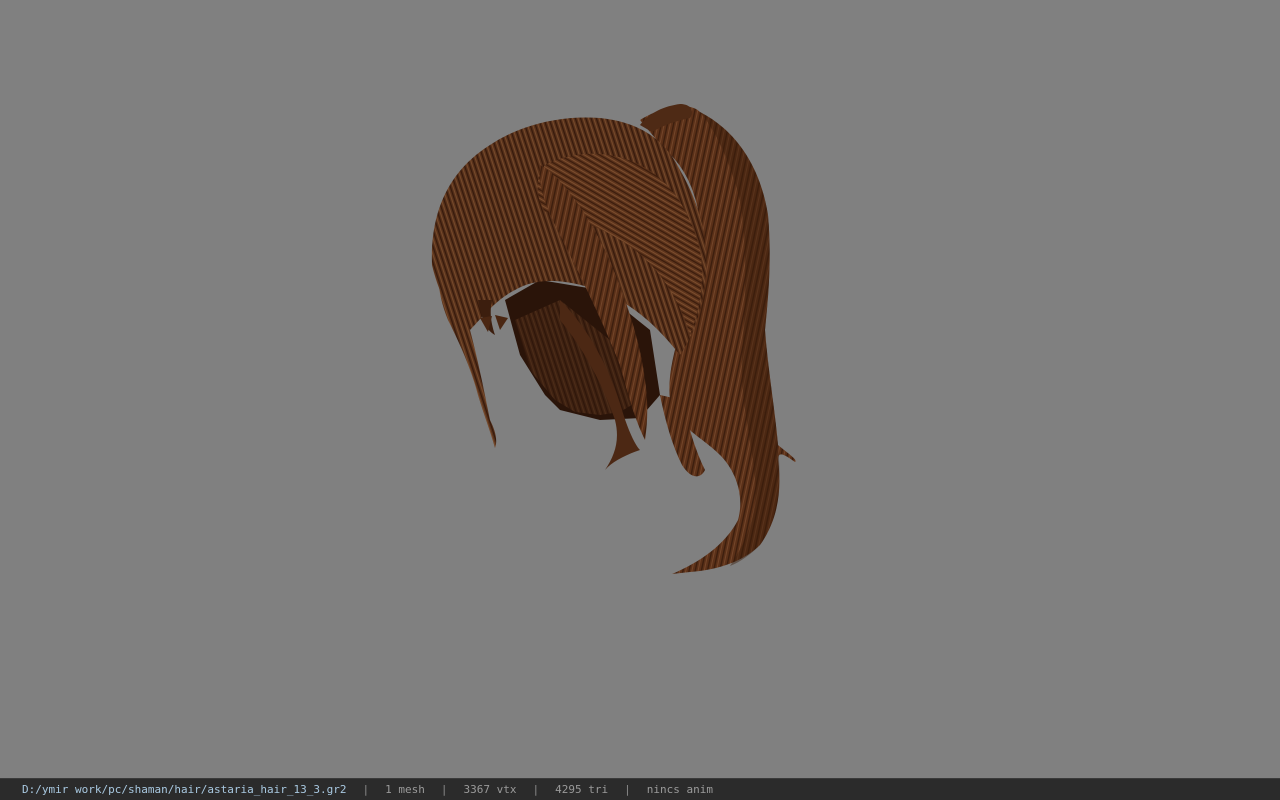 Image resolution: width=1280 pixels, height=800 pixels. What do you see at coordinates (490, 789) in the screenshot?
I see `status-vertex-count: 3367 vtx` at bounding box center [490, 789].